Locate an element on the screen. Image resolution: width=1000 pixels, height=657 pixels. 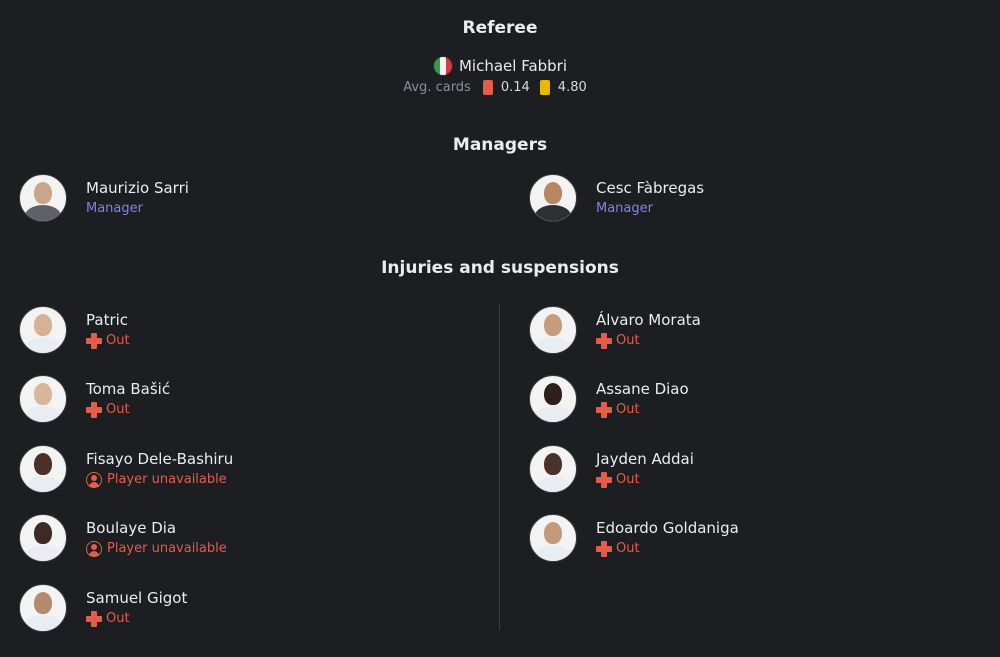
player-name: Assane Diao is located at coordinates (642, 389).